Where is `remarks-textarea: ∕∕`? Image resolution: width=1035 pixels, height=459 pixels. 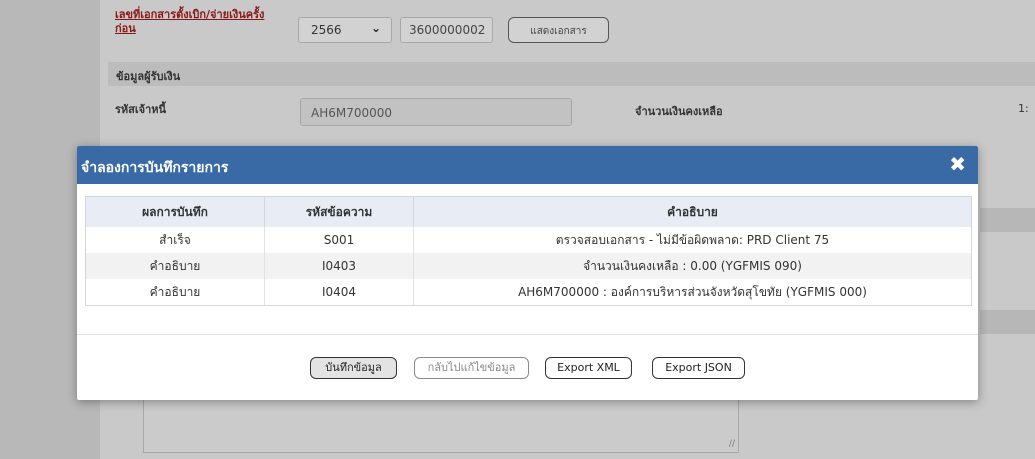 remarks-textarea: ∕∕ is located at coordinates (441, 425).